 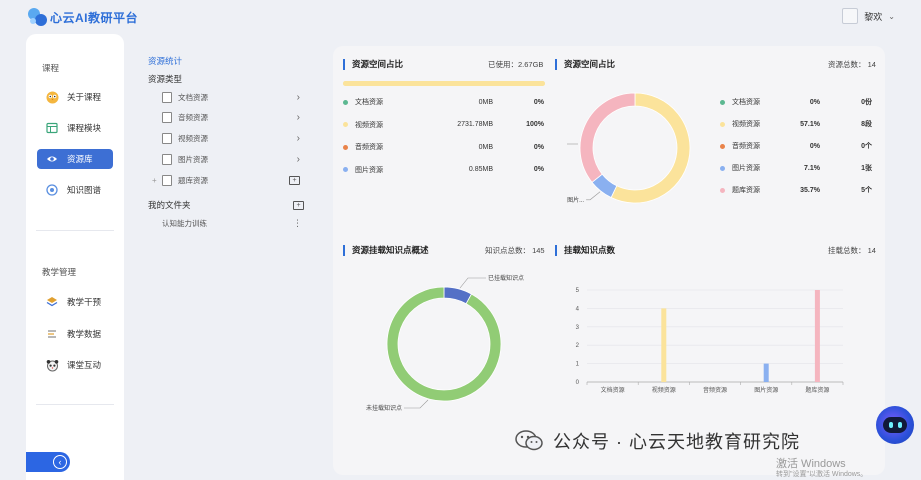 I want to click on knowledge-mount-donut-chart: 已挂载知识点未挂载知识点, so click(x=445, y=343).